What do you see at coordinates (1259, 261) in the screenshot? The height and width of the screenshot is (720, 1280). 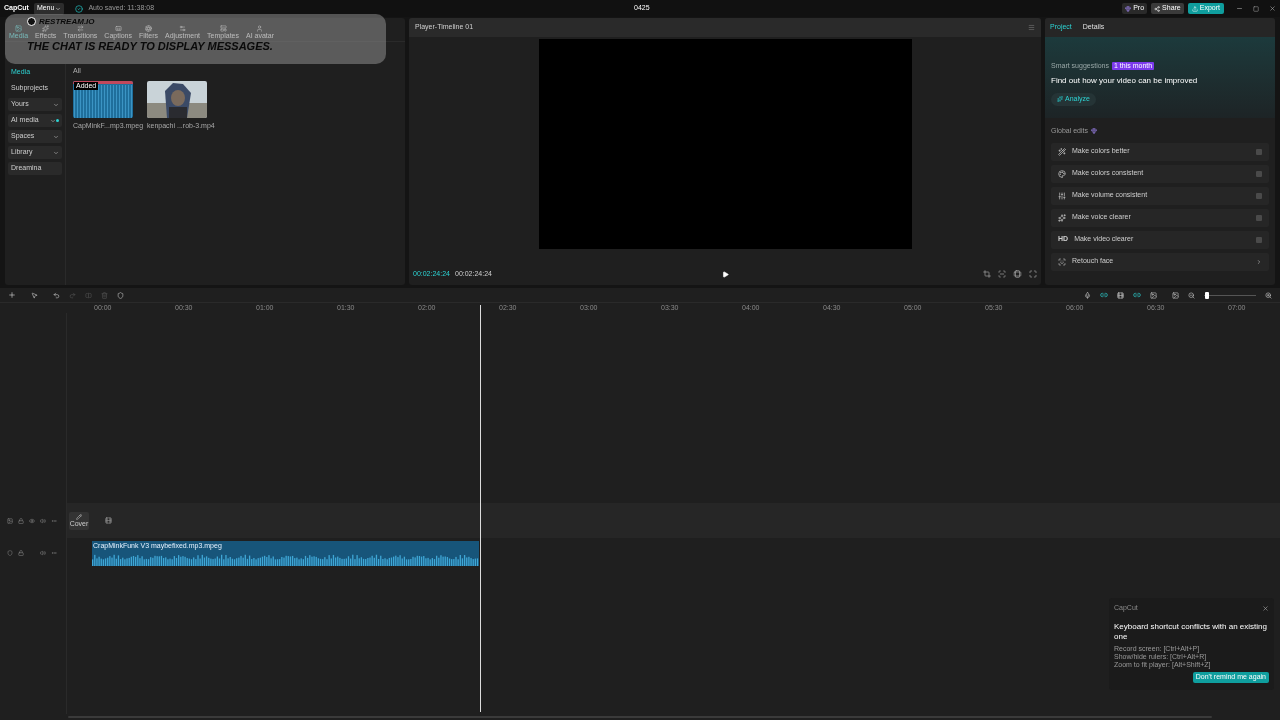 I see `chevron-right-icon` at bounding box center [1259, 261].